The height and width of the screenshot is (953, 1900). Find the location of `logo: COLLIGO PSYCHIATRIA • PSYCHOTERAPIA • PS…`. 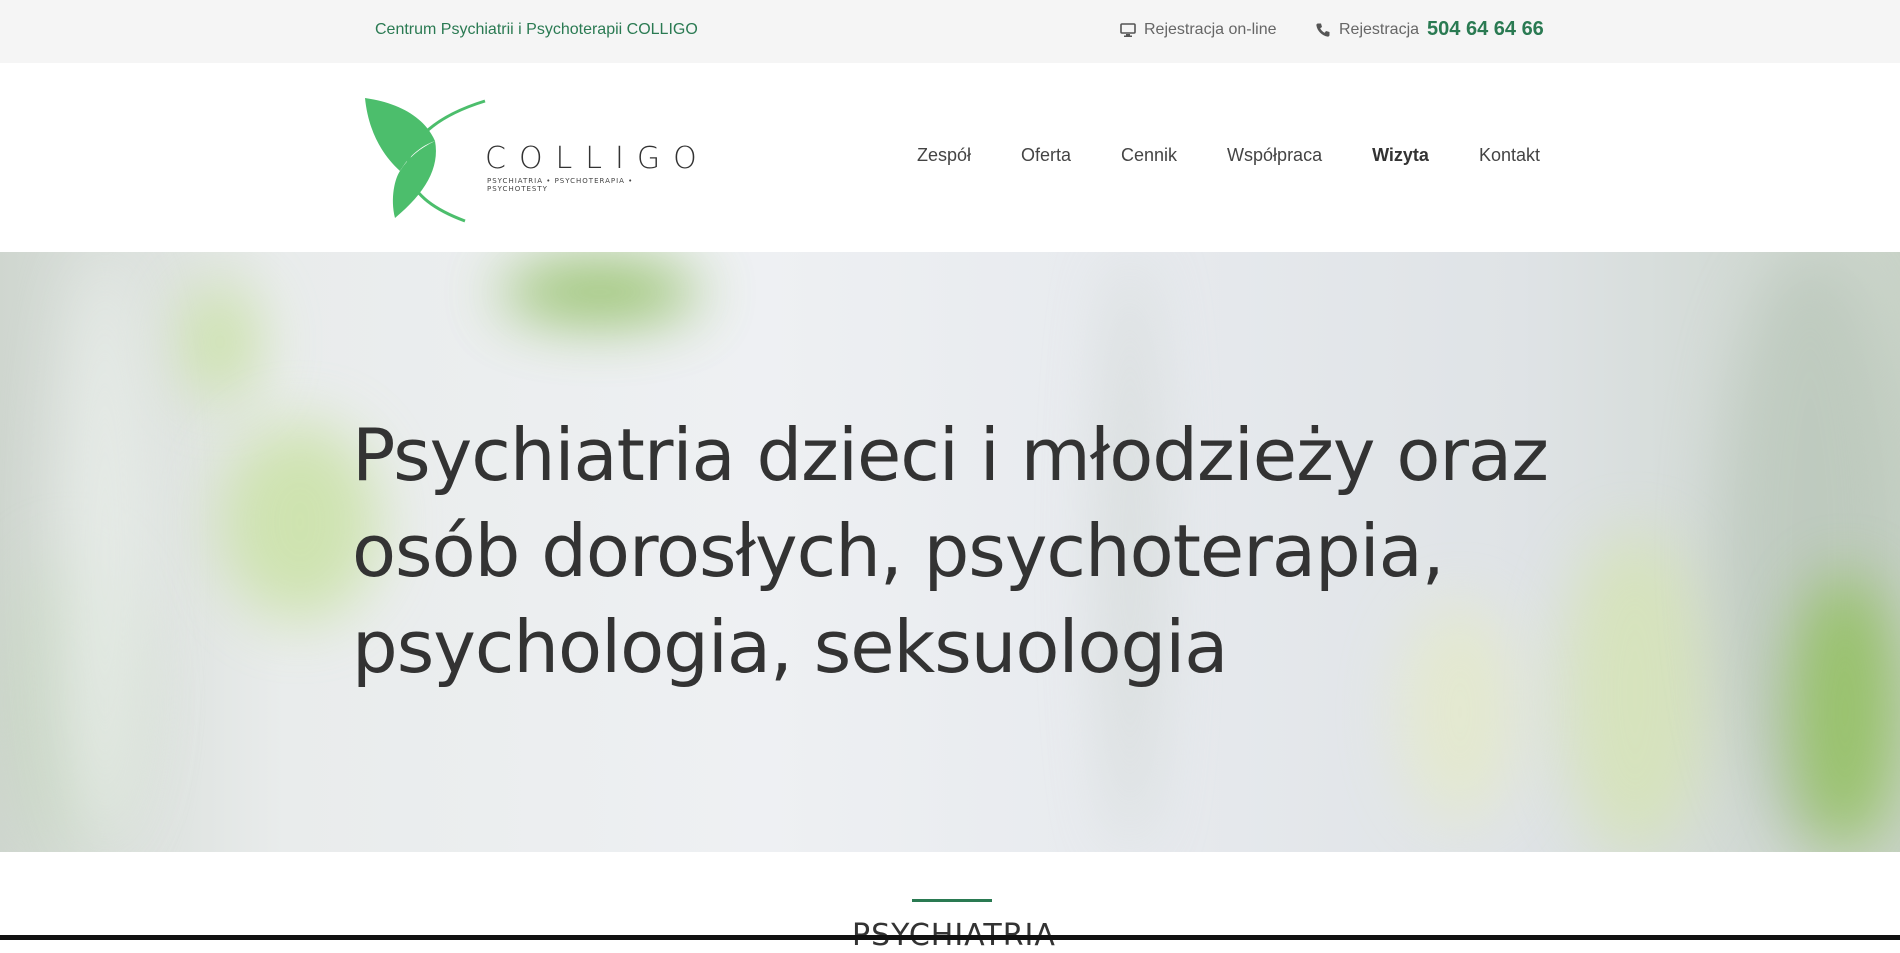

logo: COLLIGO PSYCHIATRIA • PSYCHOTERAPIA • PS… is located at coordinates (528, 158).